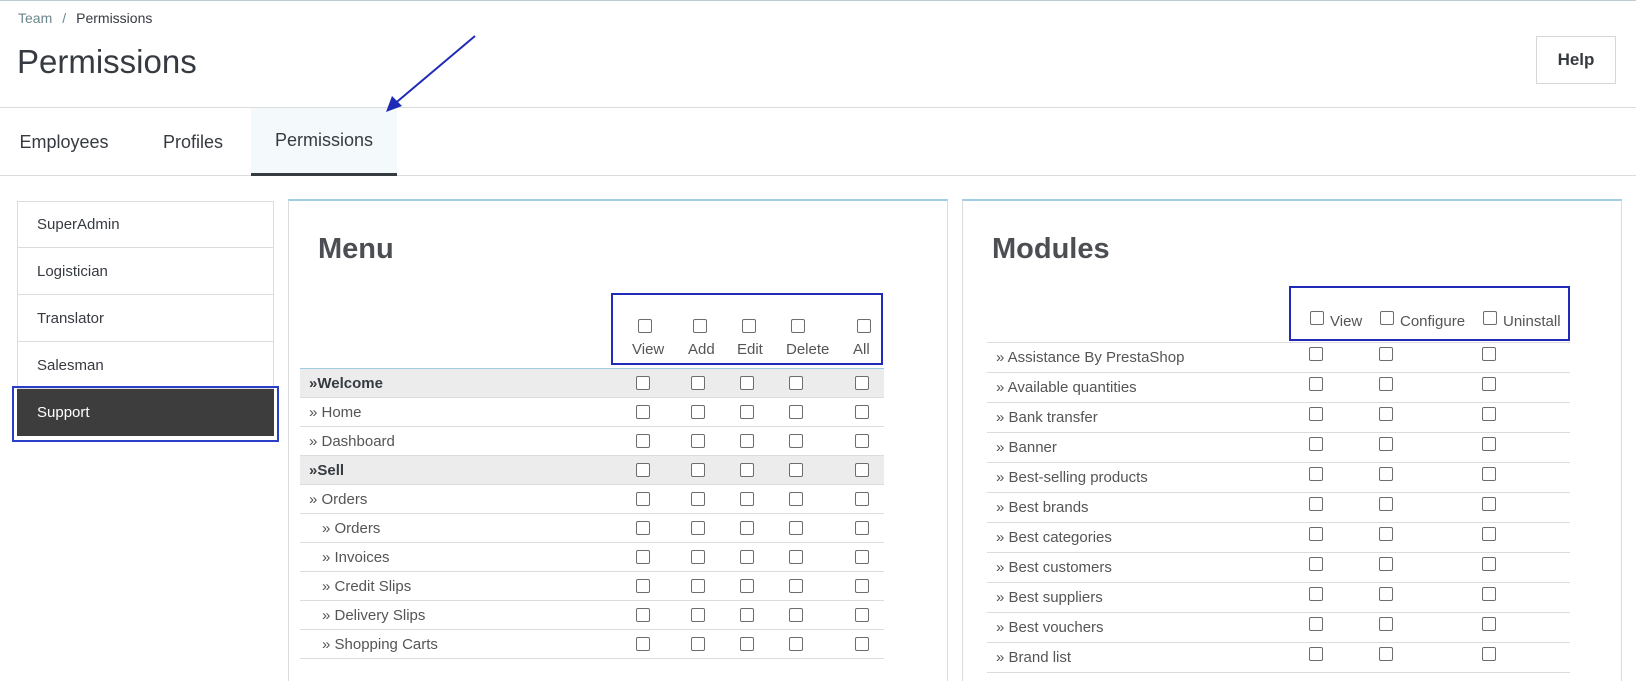 The width and height of the screenshot is (1636, 681). What do you see at coordinates (35, 18) in the screenshot?
I see `breadcrumb-team-link: Team` at bounding box center [35, 18].